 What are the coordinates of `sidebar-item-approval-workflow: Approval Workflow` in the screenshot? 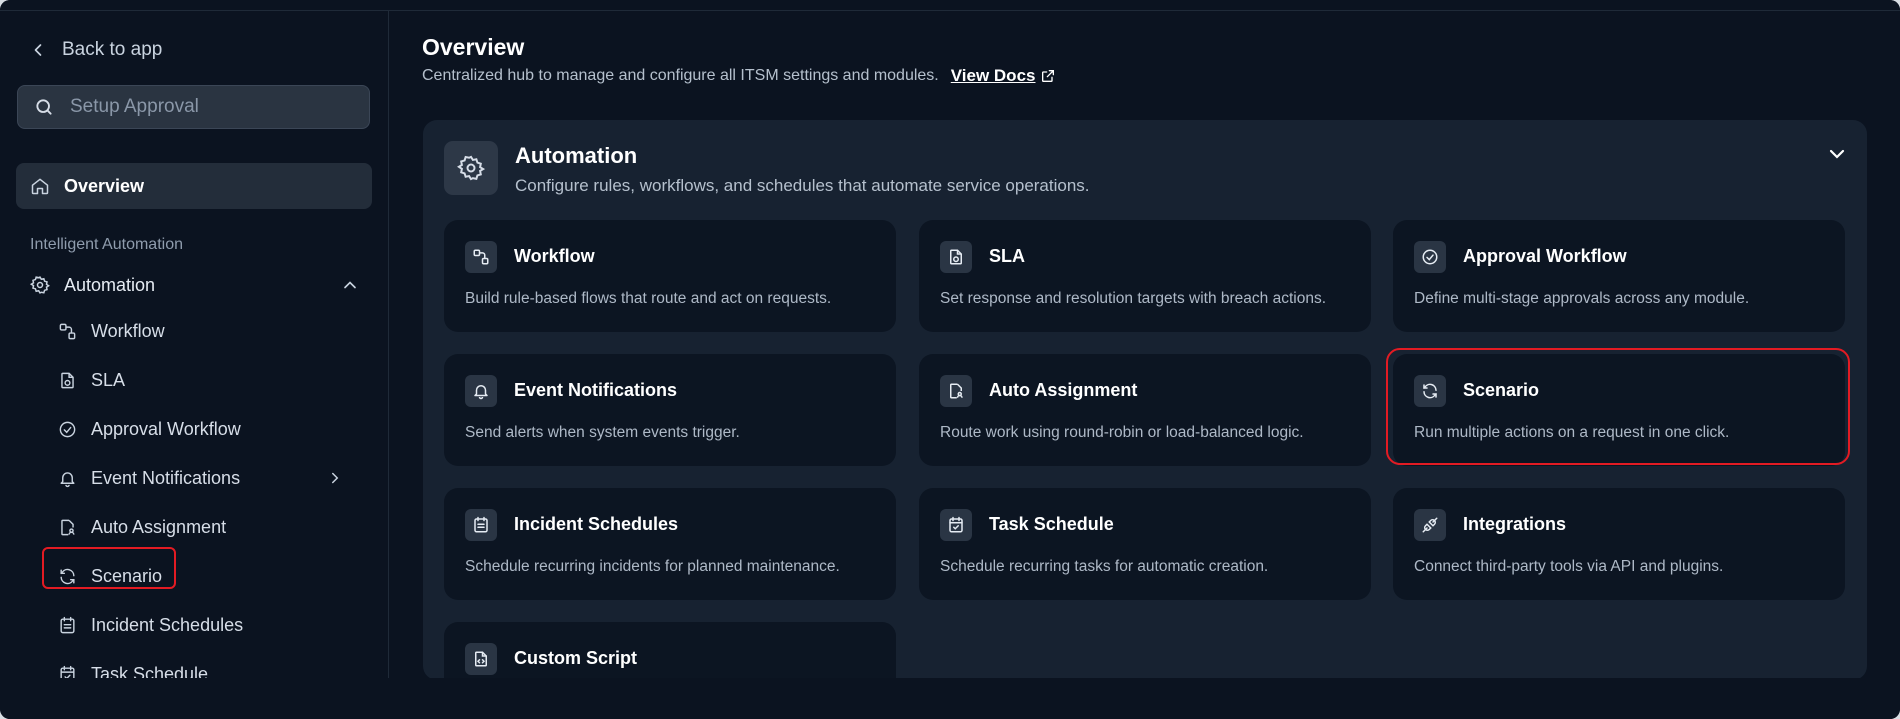 It's located at (208, 429).